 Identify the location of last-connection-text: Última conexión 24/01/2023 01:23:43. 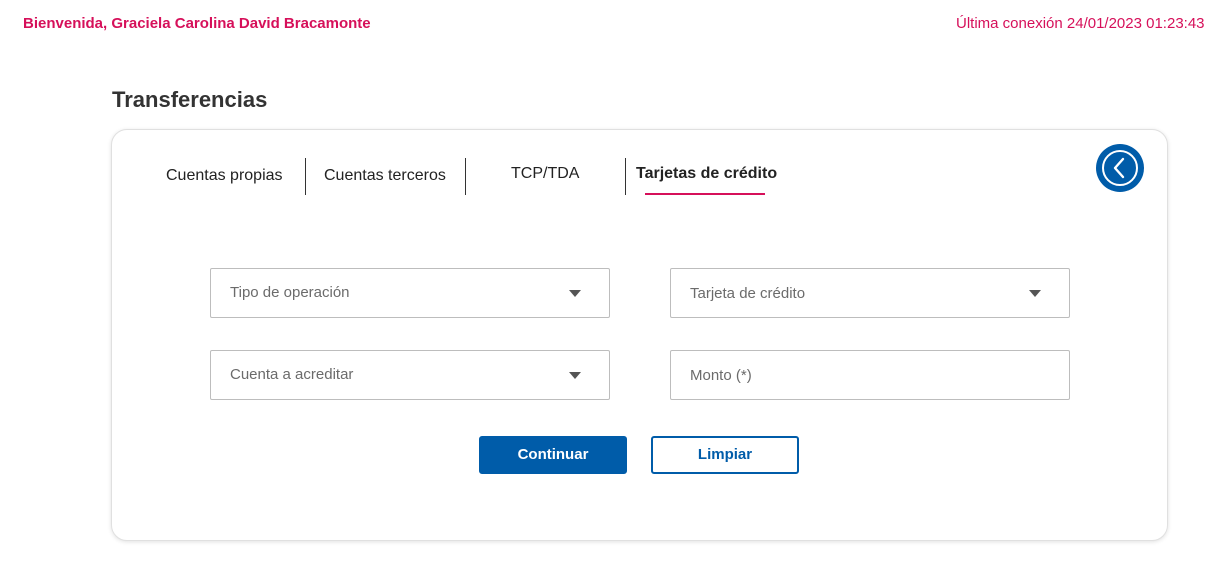
(1080, 23).